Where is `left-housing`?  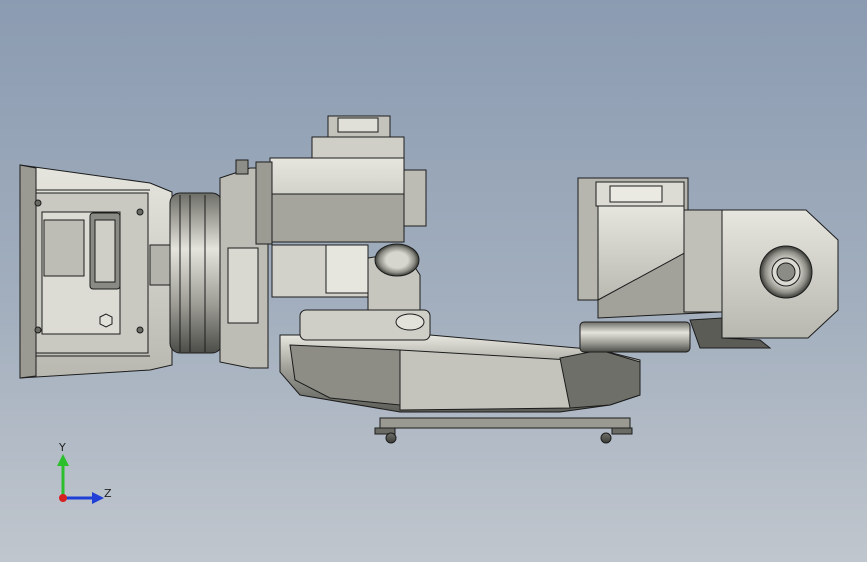 left-housing is located at coordinates (96, 271).